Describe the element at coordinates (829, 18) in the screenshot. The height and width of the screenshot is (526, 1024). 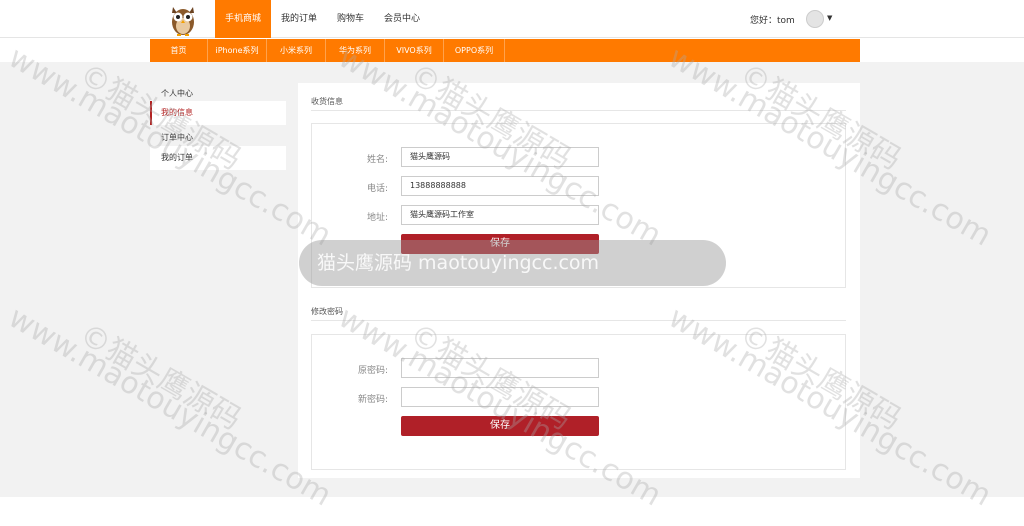
I see `chevron-down-icon: ▼` at that location.